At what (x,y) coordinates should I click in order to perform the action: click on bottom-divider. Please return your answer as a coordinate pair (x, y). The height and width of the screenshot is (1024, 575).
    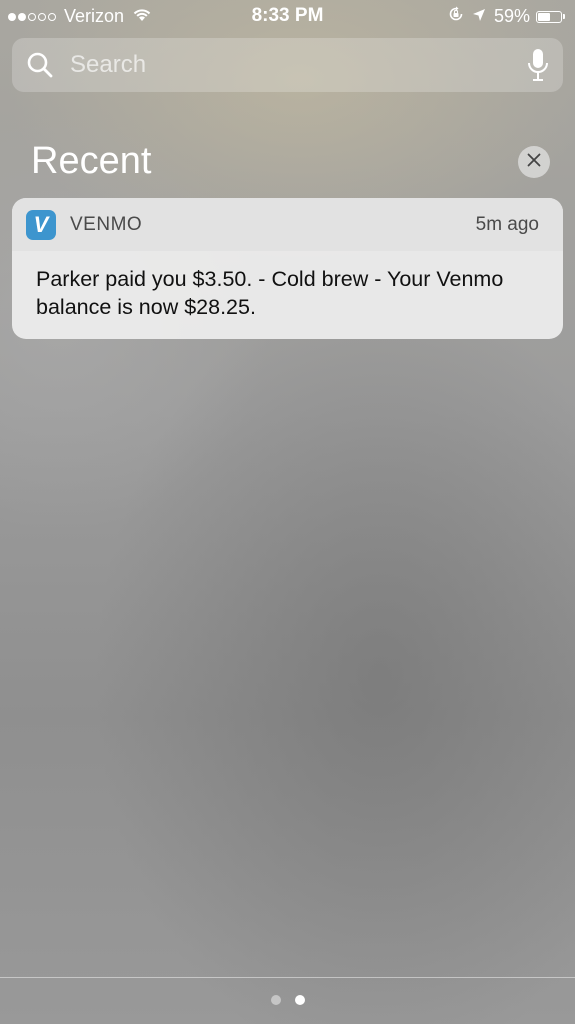
    Looking at the image, I should click on (287, 977).